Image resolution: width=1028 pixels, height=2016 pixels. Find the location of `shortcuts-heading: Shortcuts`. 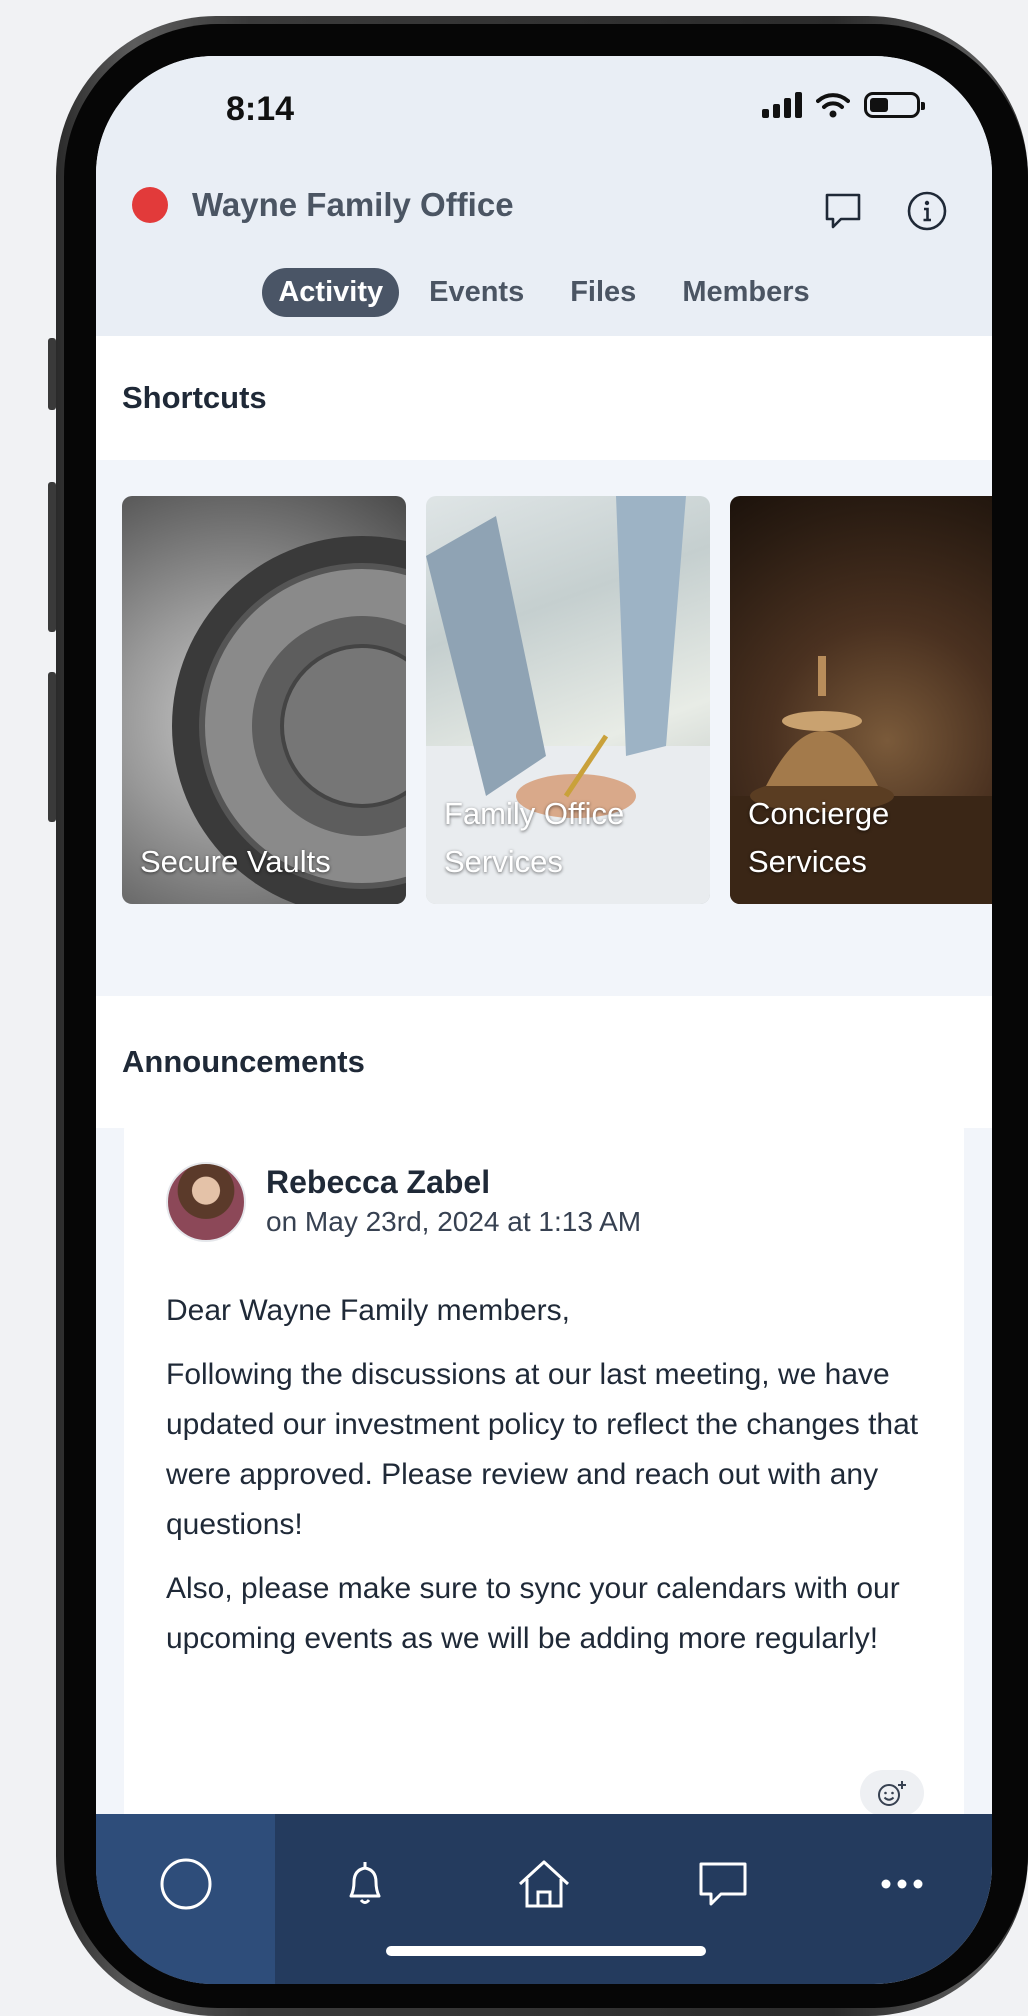

shortcuts-heading: Shortcuts is located at coordinates (544, 398).